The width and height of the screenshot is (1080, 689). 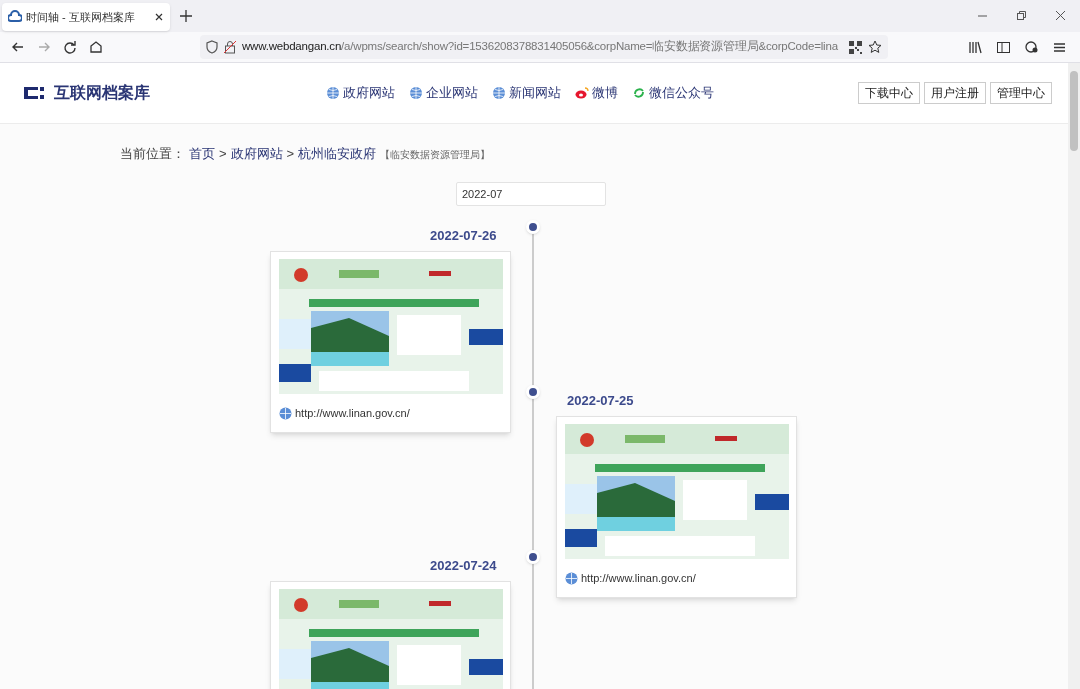 What do you see at coordinates (96, 47) in the screenshot?
I see `home-icon` at bounding box center [96, 47].